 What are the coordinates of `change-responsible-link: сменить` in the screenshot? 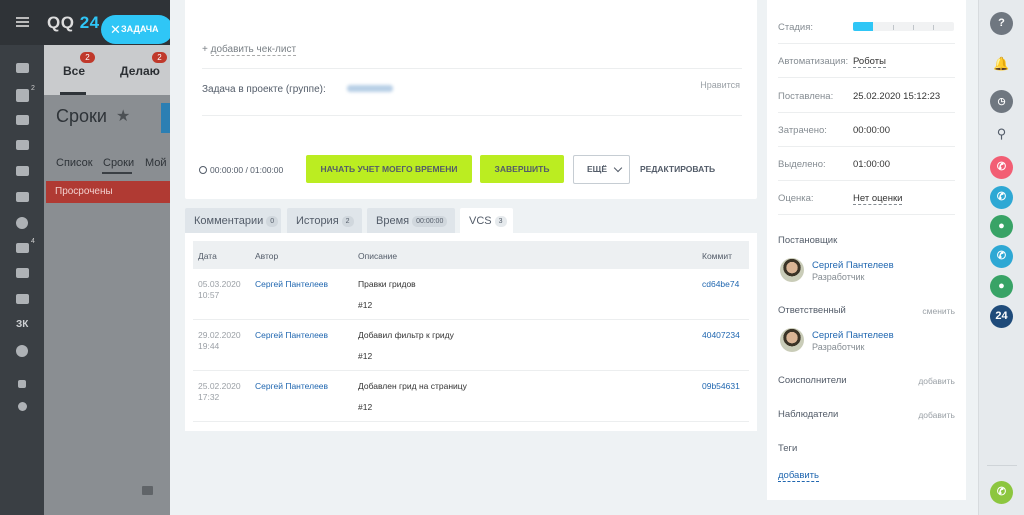 It's located at (938, 311).